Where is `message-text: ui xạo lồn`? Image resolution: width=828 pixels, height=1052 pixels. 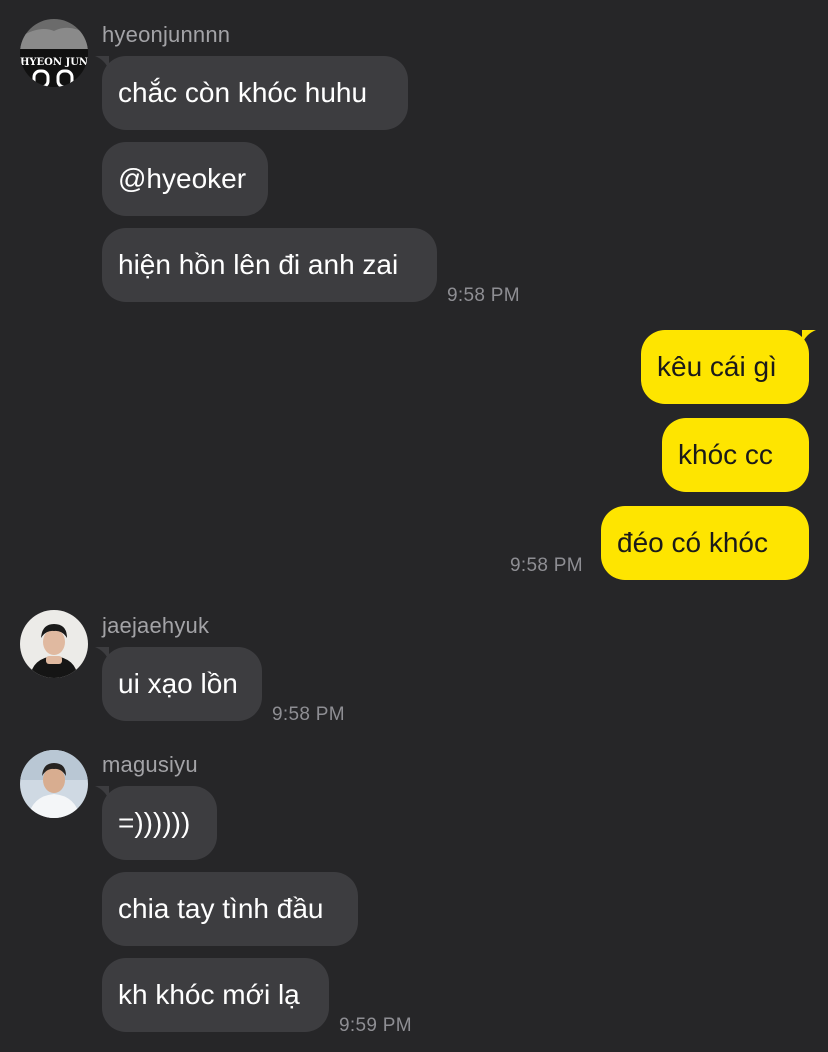 message-text: ui xạo lồn is located at coordinates (178, 683).